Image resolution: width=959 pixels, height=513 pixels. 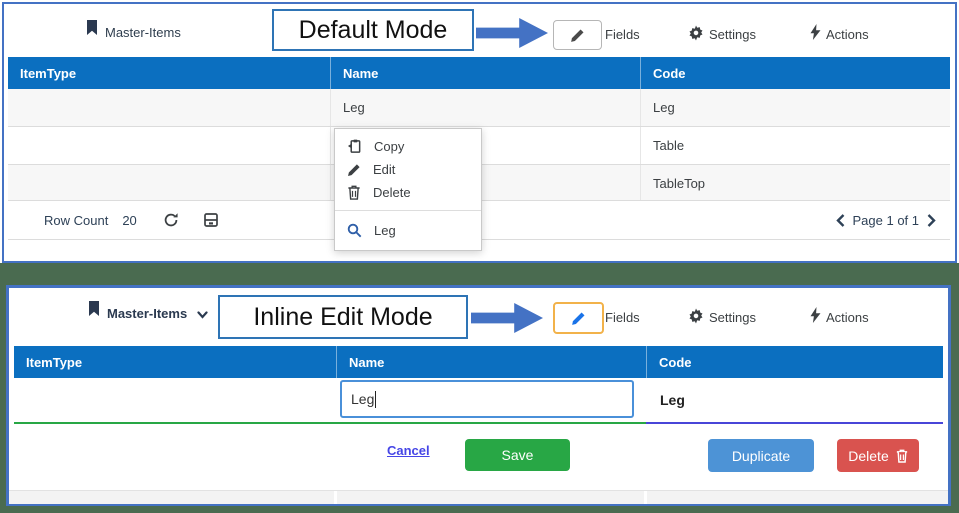 I want to click on context-menu-search: Leg, so click(x=408, y=230).